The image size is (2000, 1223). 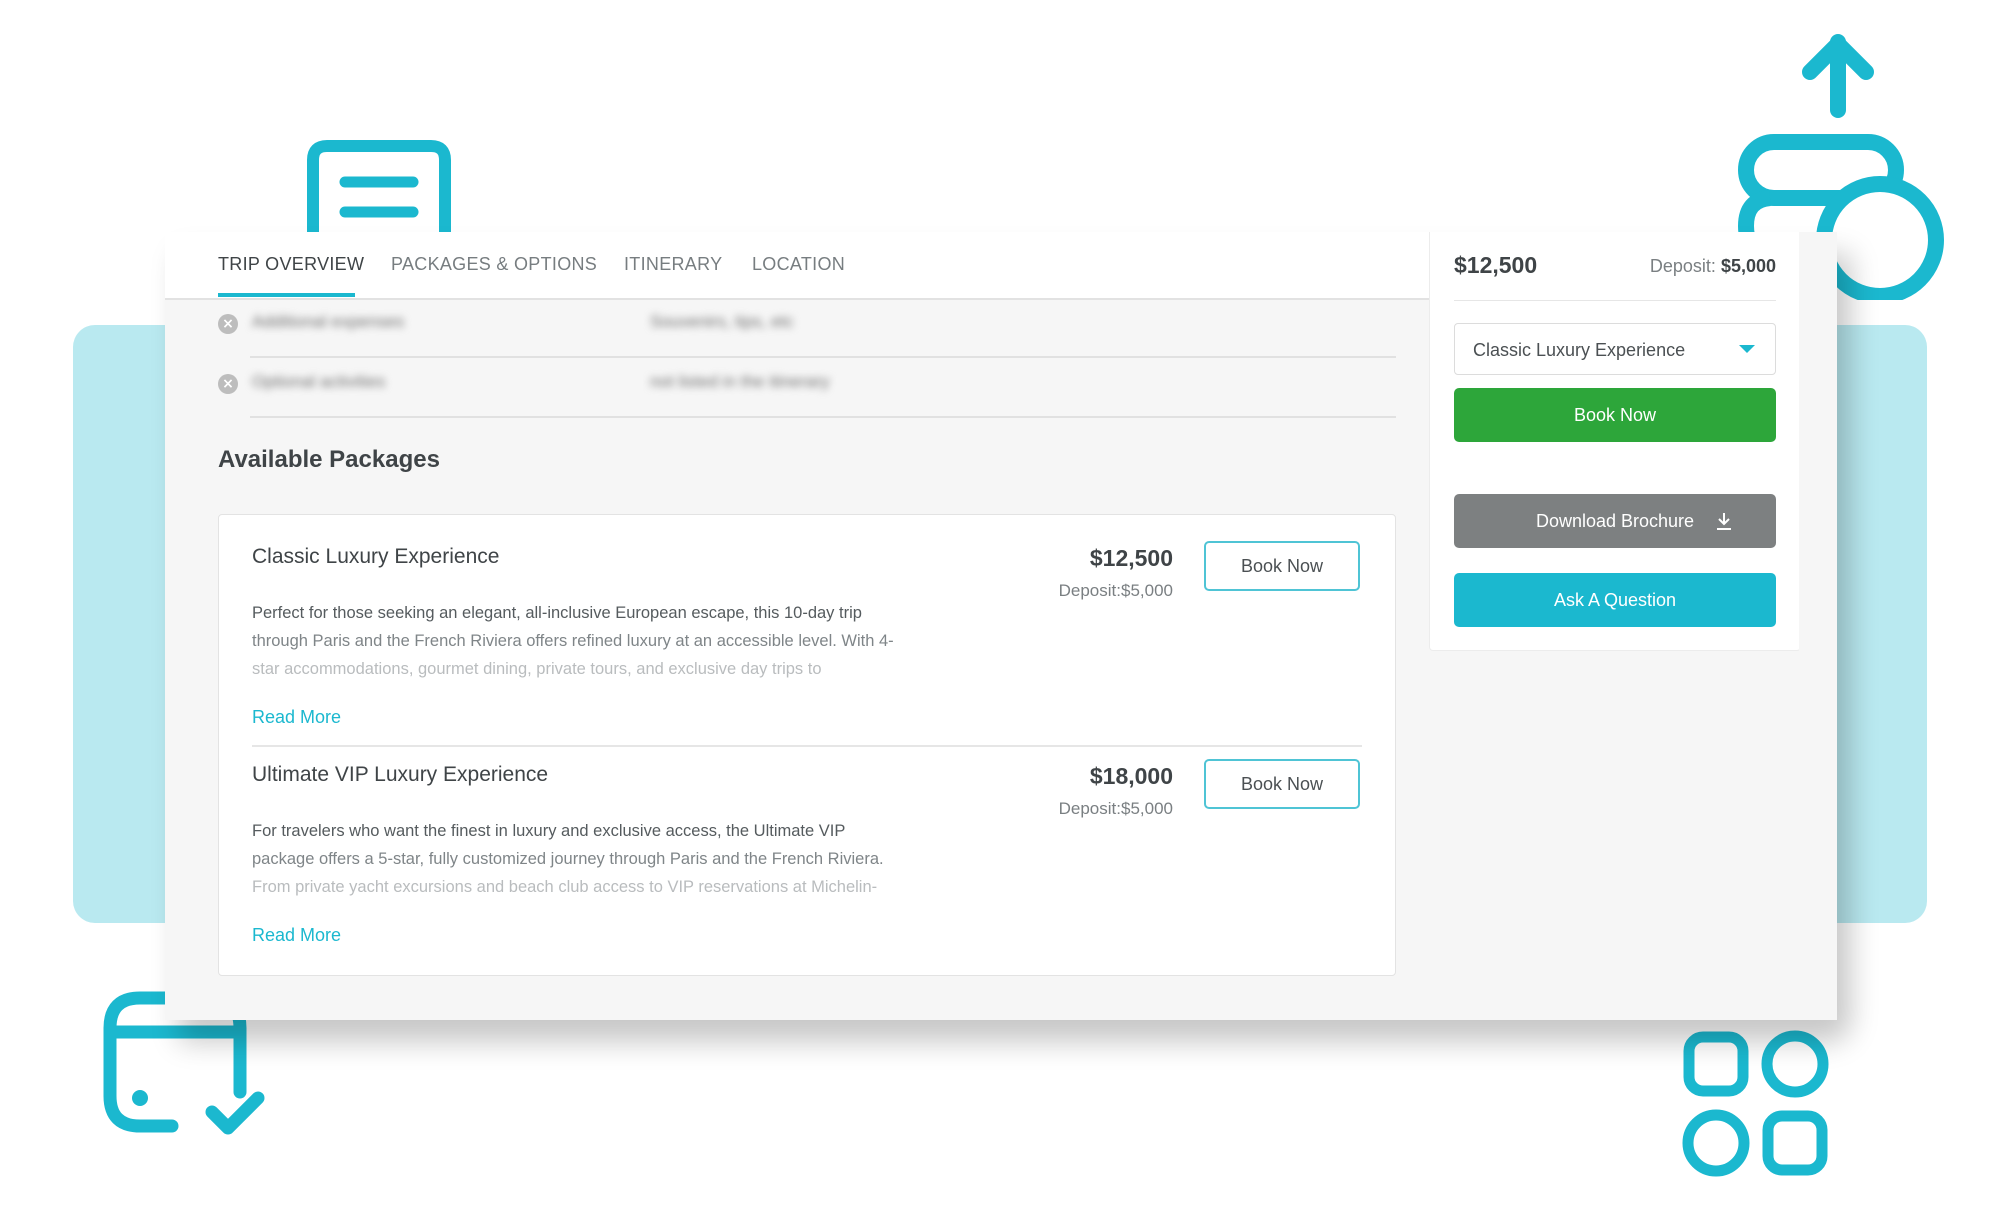 What do you see at coordinates (673, 264) in the screenshot?
I see `tab-itinerary: ITINERARY` at bounding box center [673, 264].